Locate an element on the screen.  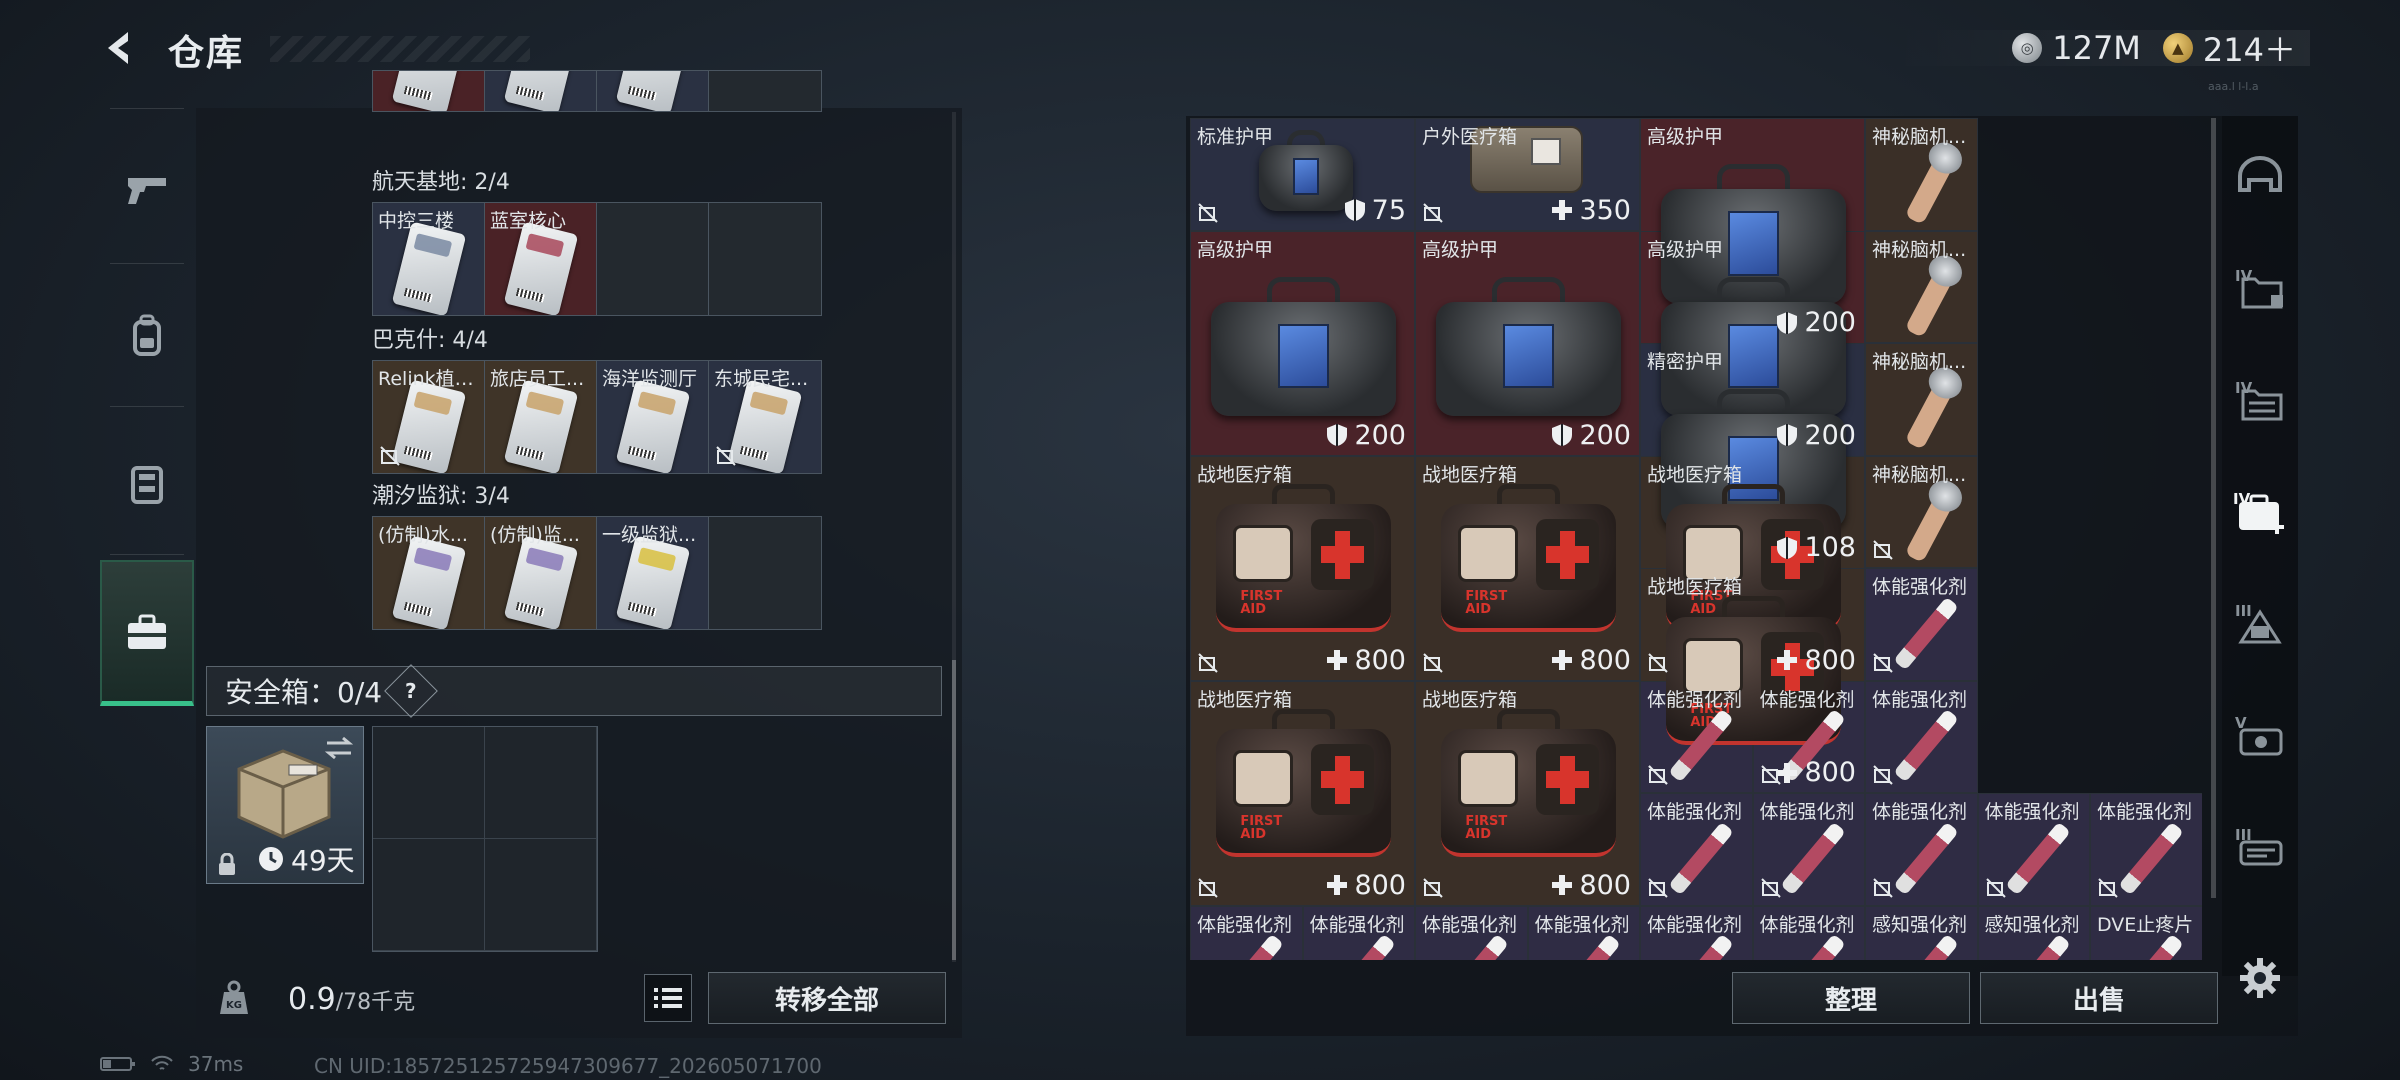
currency-gold: ▲ 214＋ is located at coordinates (2229, 48).